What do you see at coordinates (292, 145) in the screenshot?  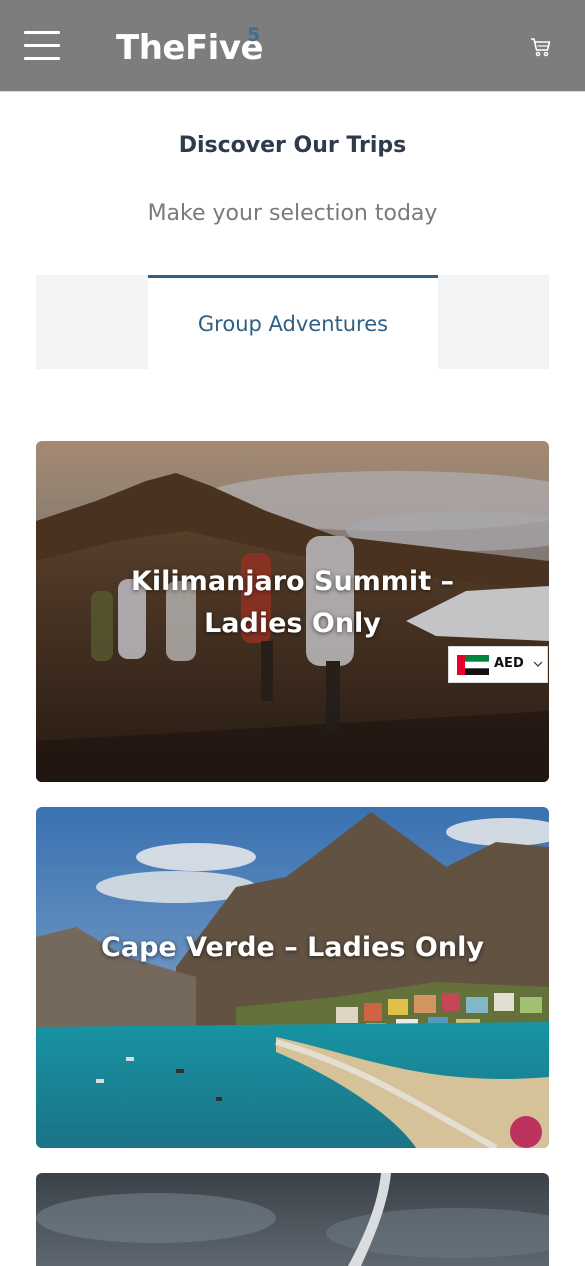 I see `page-title: Discover Our Trips` at bounding box center [292, 145].